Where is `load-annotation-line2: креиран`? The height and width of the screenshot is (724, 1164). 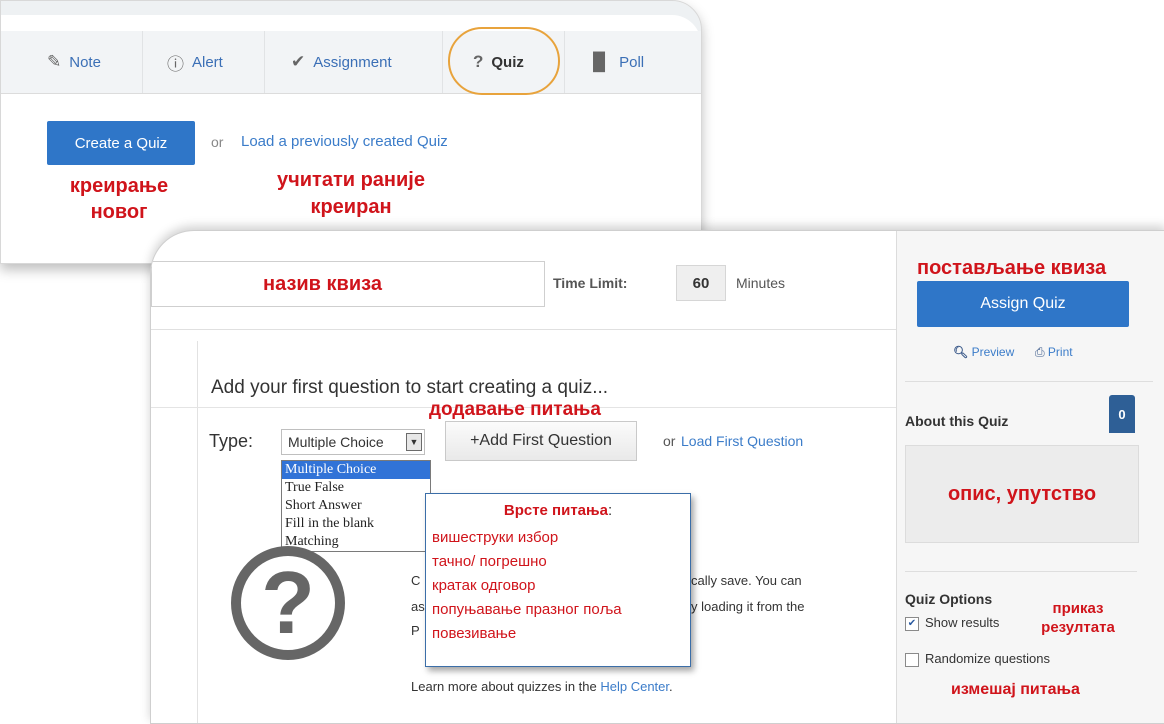 load-annotation-line2: креиран is located at coordinates (351, 207).